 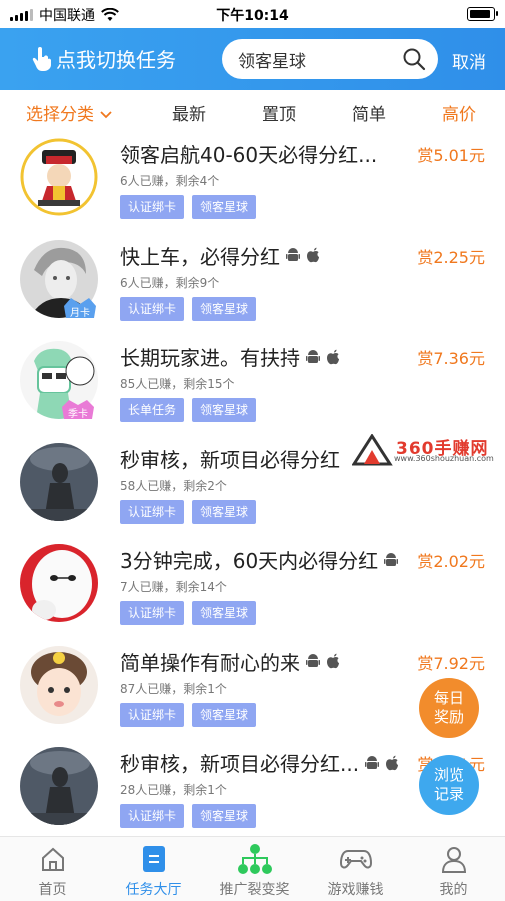 I want to click on task-reward: 赏7.92元, so click(x=451, y=663).